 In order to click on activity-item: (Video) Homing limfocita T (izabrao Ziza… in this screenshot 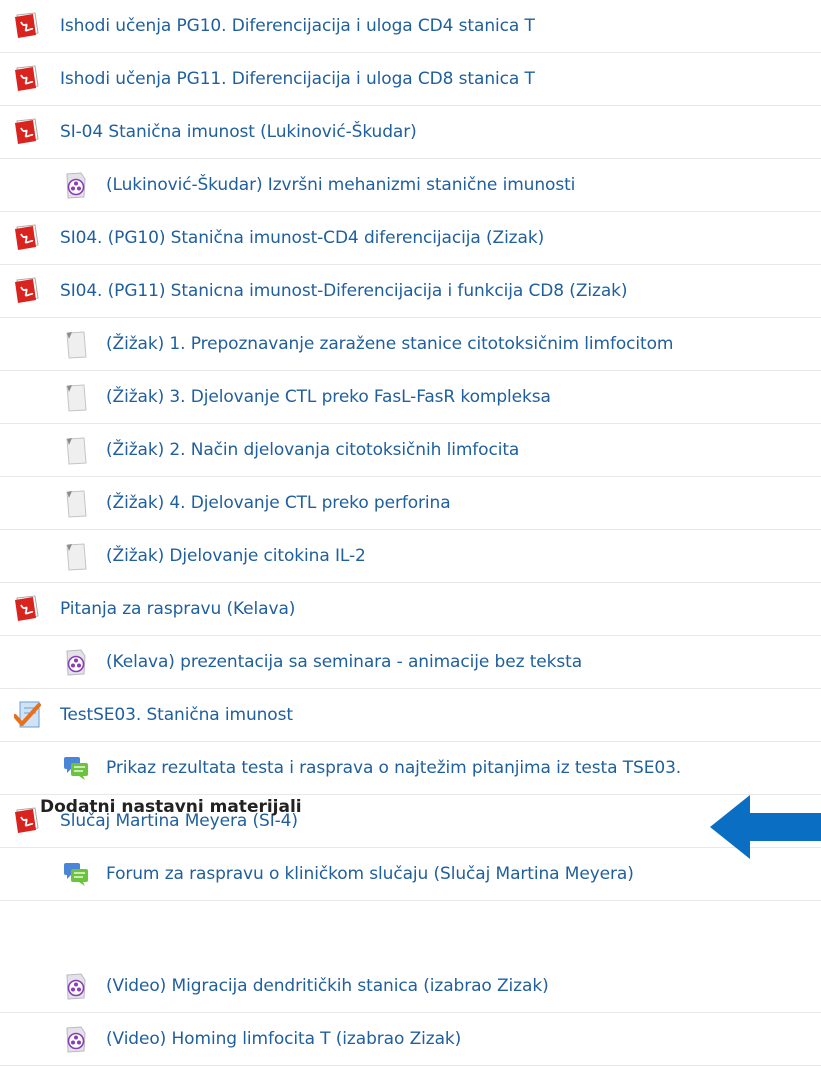, I will do `click(410, 1039)`.